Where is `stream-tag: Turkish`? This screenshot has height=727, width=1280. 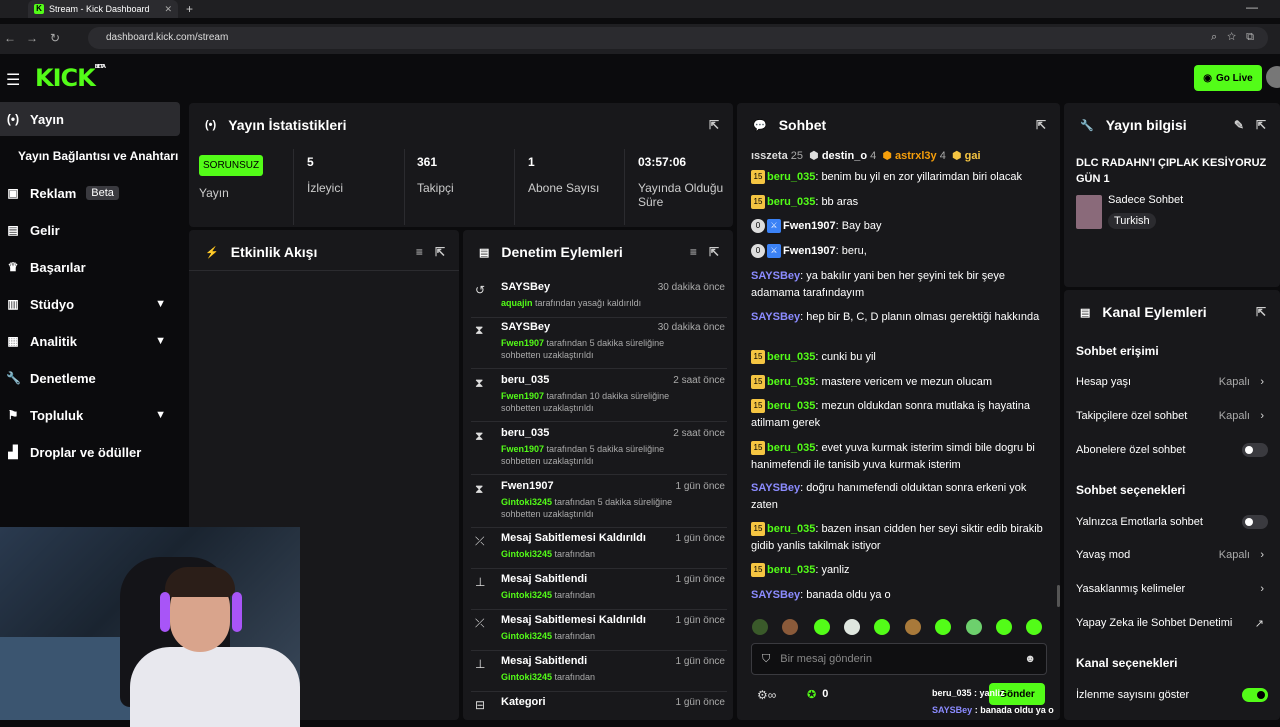 stream-tag: Turkish is located at coordinates (1132, 221).